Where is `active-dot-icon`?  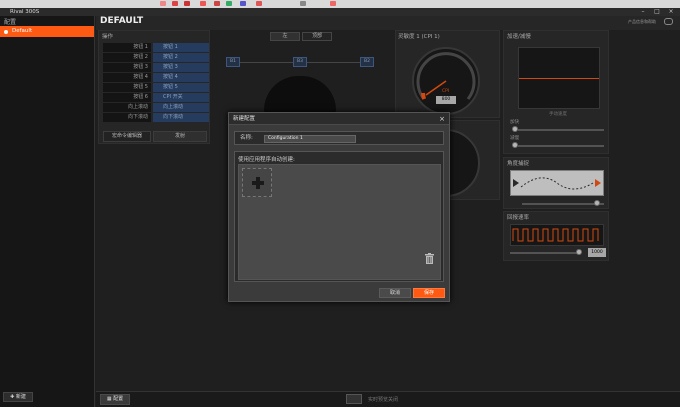
active-dot-icon is located at coordinates (6, 31).